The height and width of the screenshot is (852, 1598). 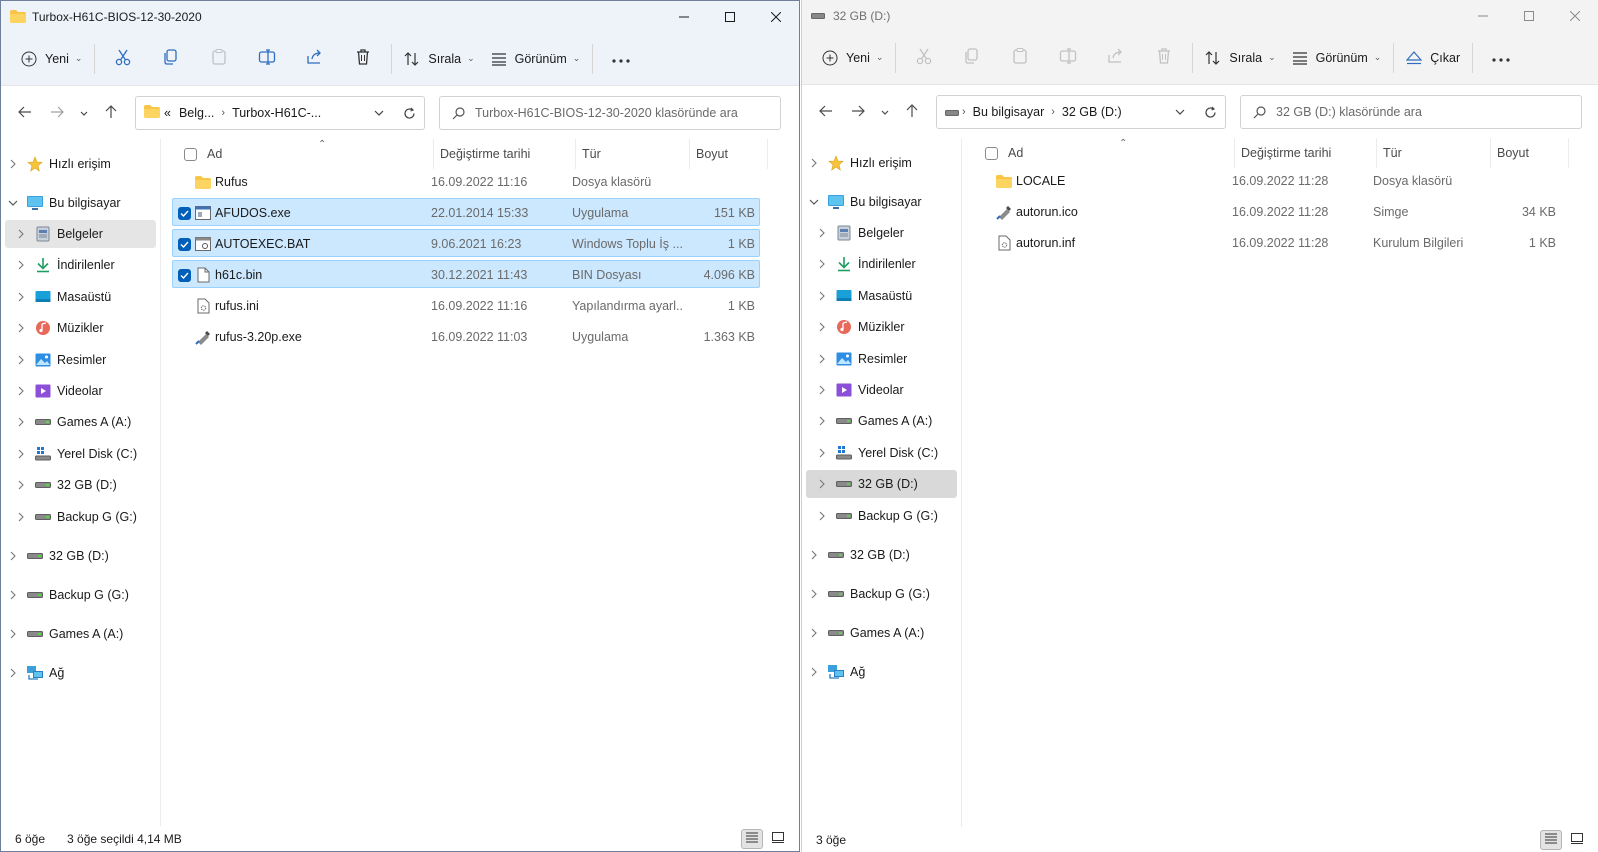 What do you see at coordinates (466, 181) in the screenshot?
I see `file-row: Rufus 16.09.2022 11:16 Dosya klasörü` at bounding box center [466, 181].